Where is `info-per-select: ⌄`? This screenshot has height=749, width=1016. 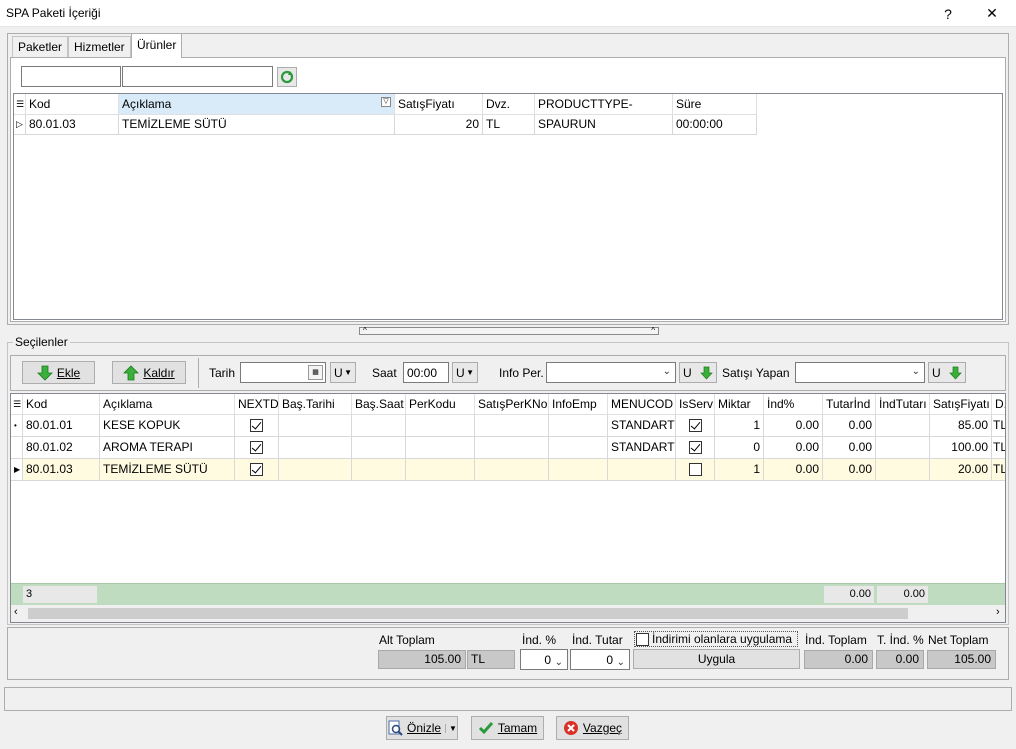 info-per-select: ⌄ is located at coordinates (611, 372).